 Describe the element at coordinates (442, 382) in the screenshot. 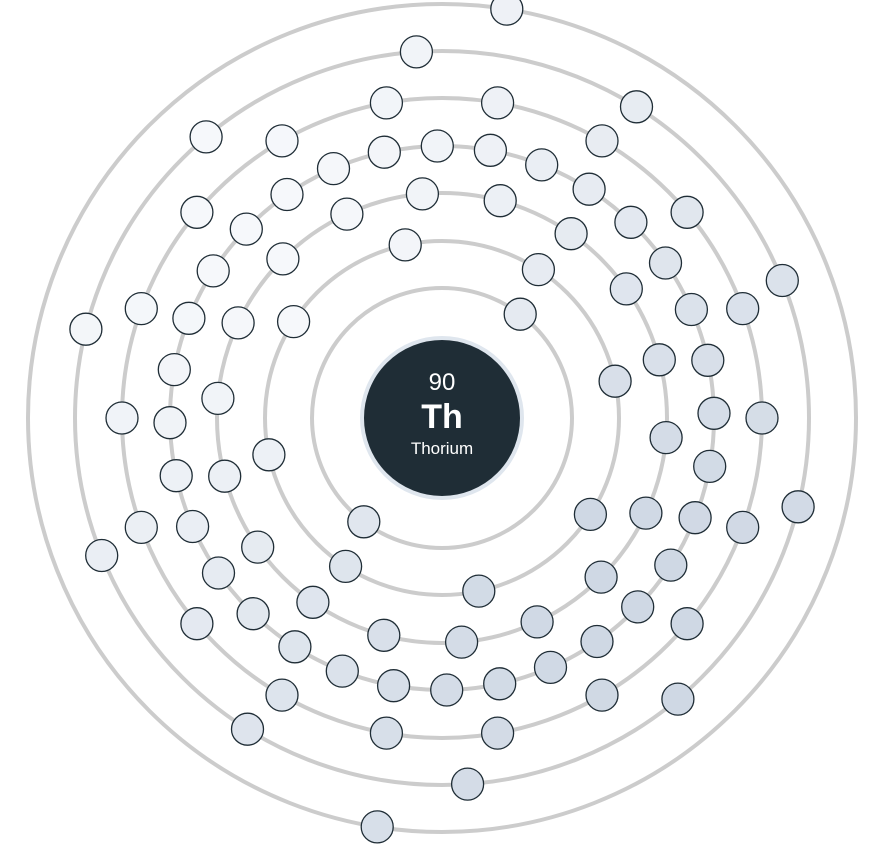

I see `atomic-number: 90` at that location.